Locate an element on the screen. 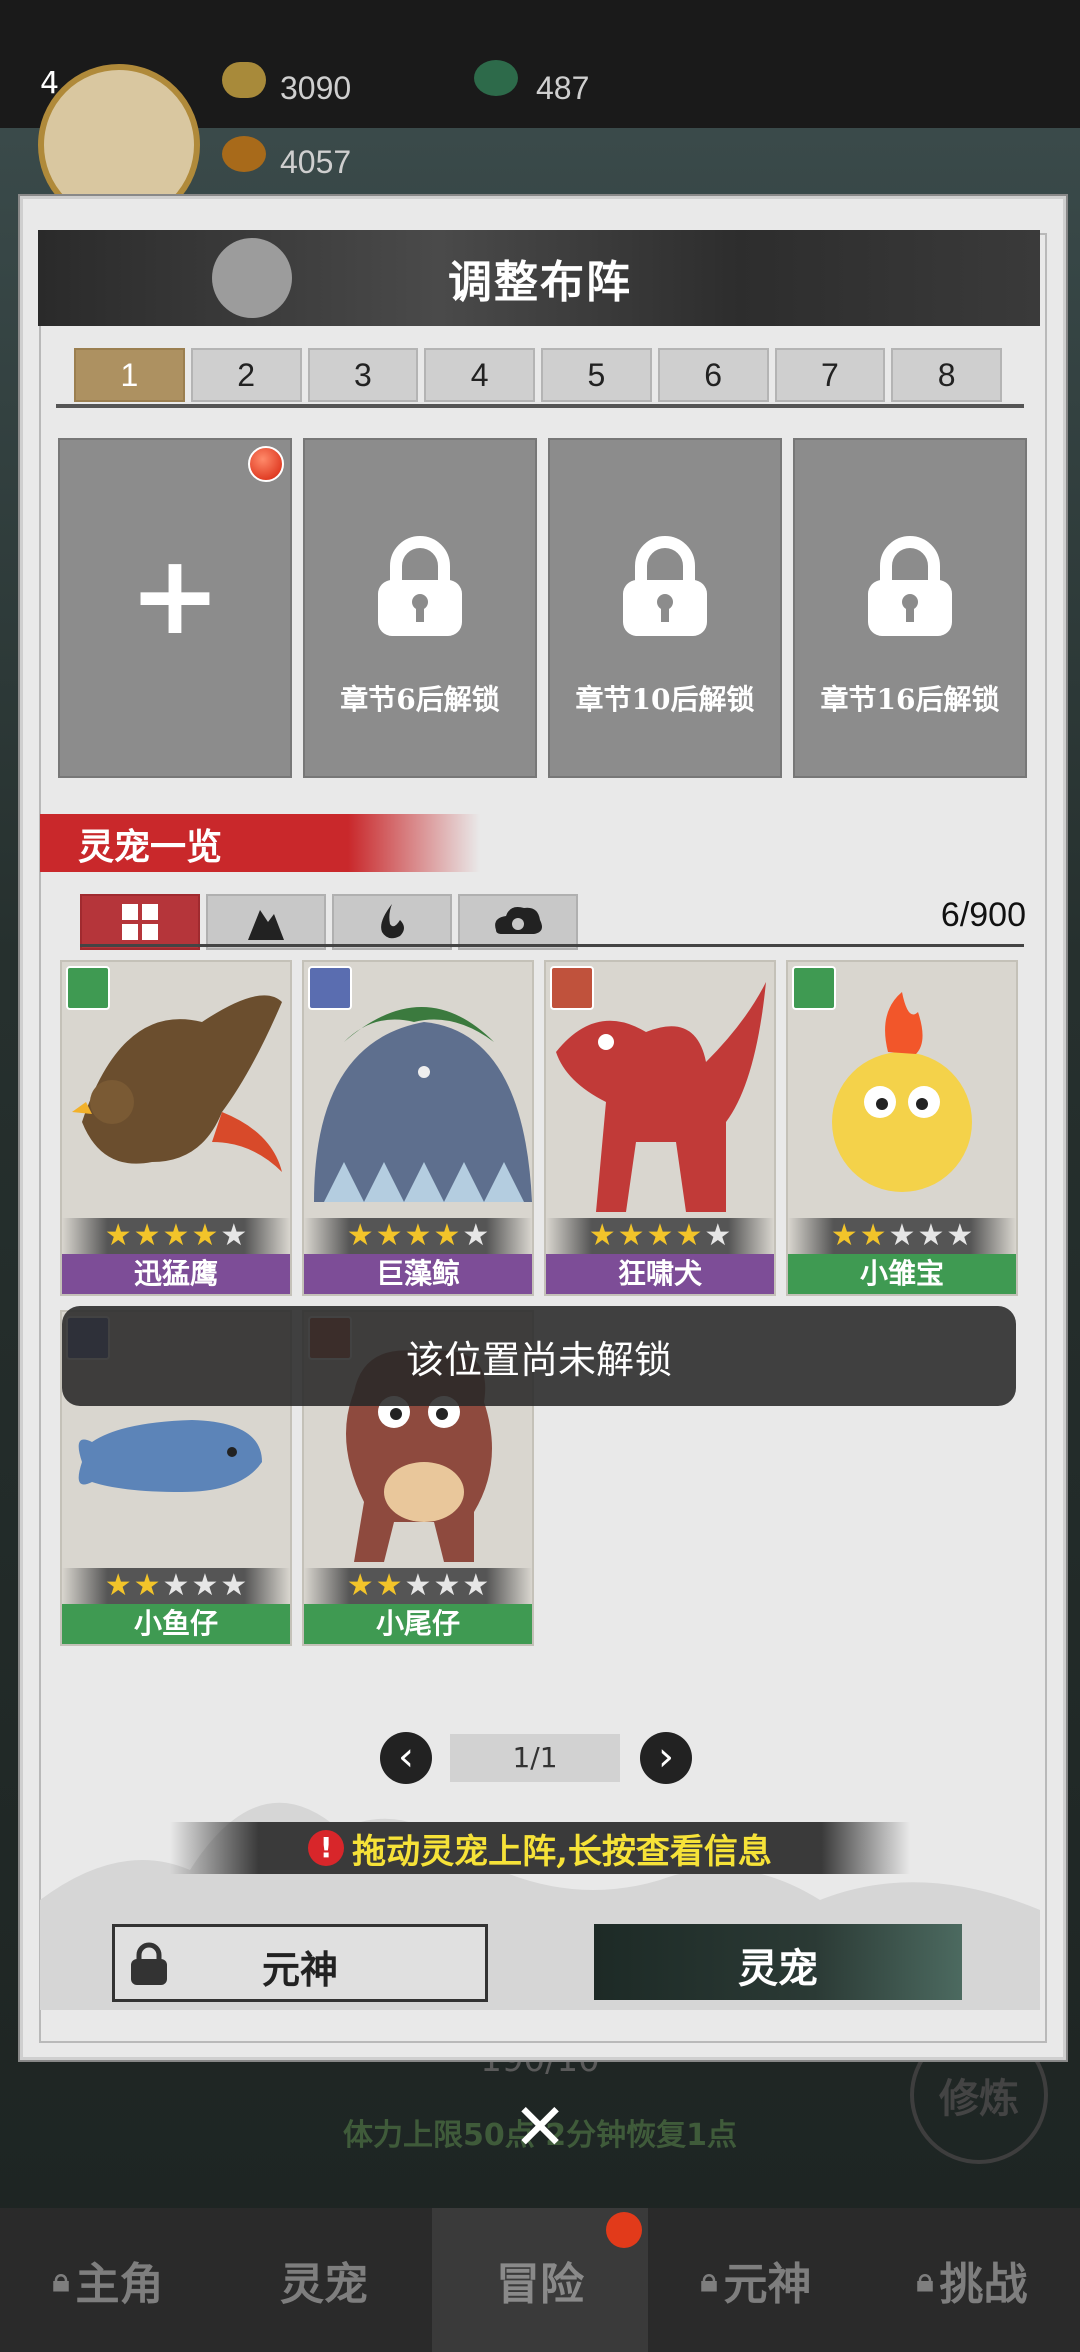 Image resolution: width=1080 pixels, height=2352 pixels. pet-button: 灵宠 is located at coordinates (778, 1962).